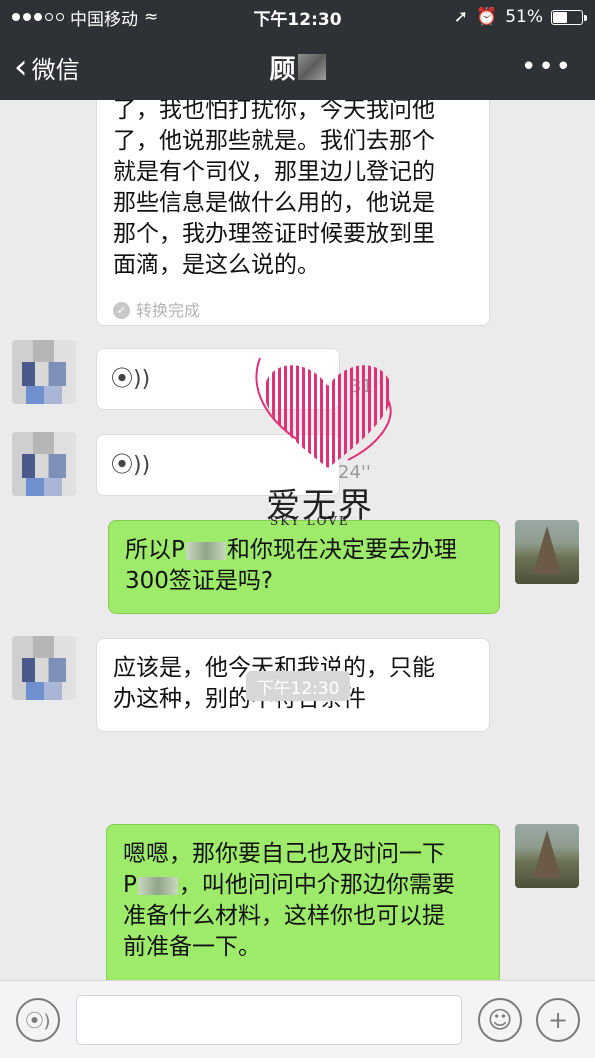 The height and width of the screenshot is (1058, 595). Describe the element at coordinates (121, 310) in the screenshot. I see `check-icon: ✓` at that location.